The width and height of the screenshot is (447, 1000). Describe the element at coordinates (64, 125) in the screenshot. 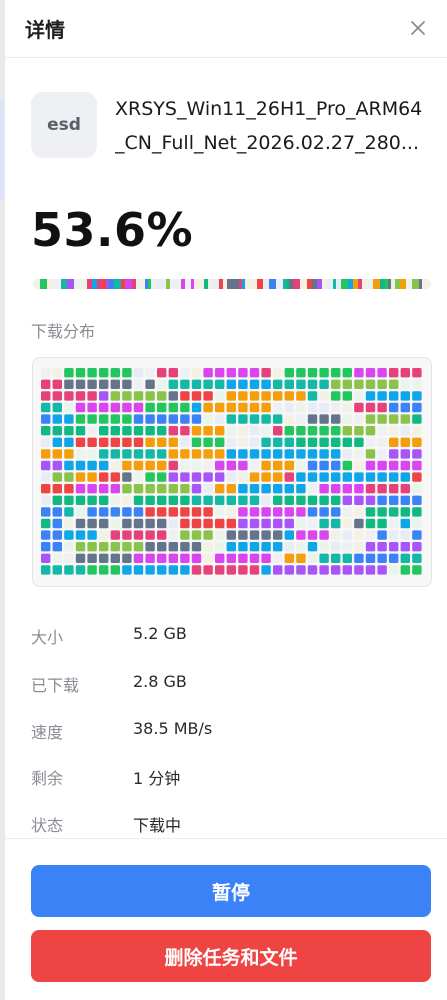

I see `file-type-icon: esd` at that location.